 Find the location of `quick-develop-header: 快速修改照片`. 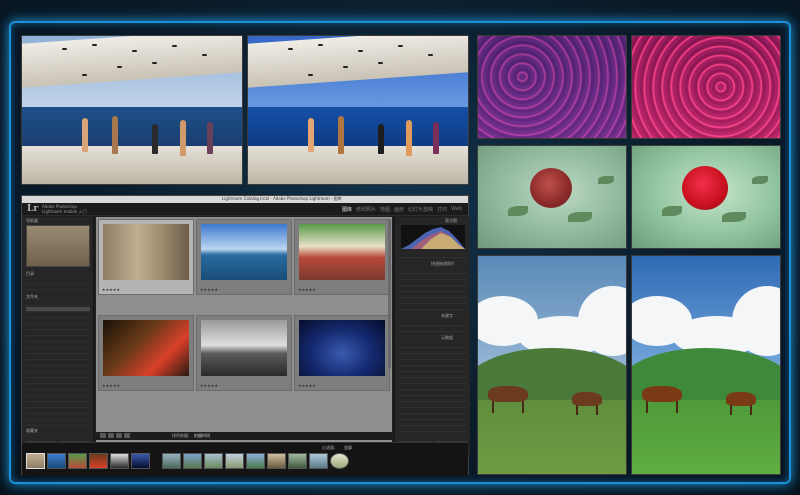

quick-develop-header: 快速修改照片 is located at coordinates (443, 264).